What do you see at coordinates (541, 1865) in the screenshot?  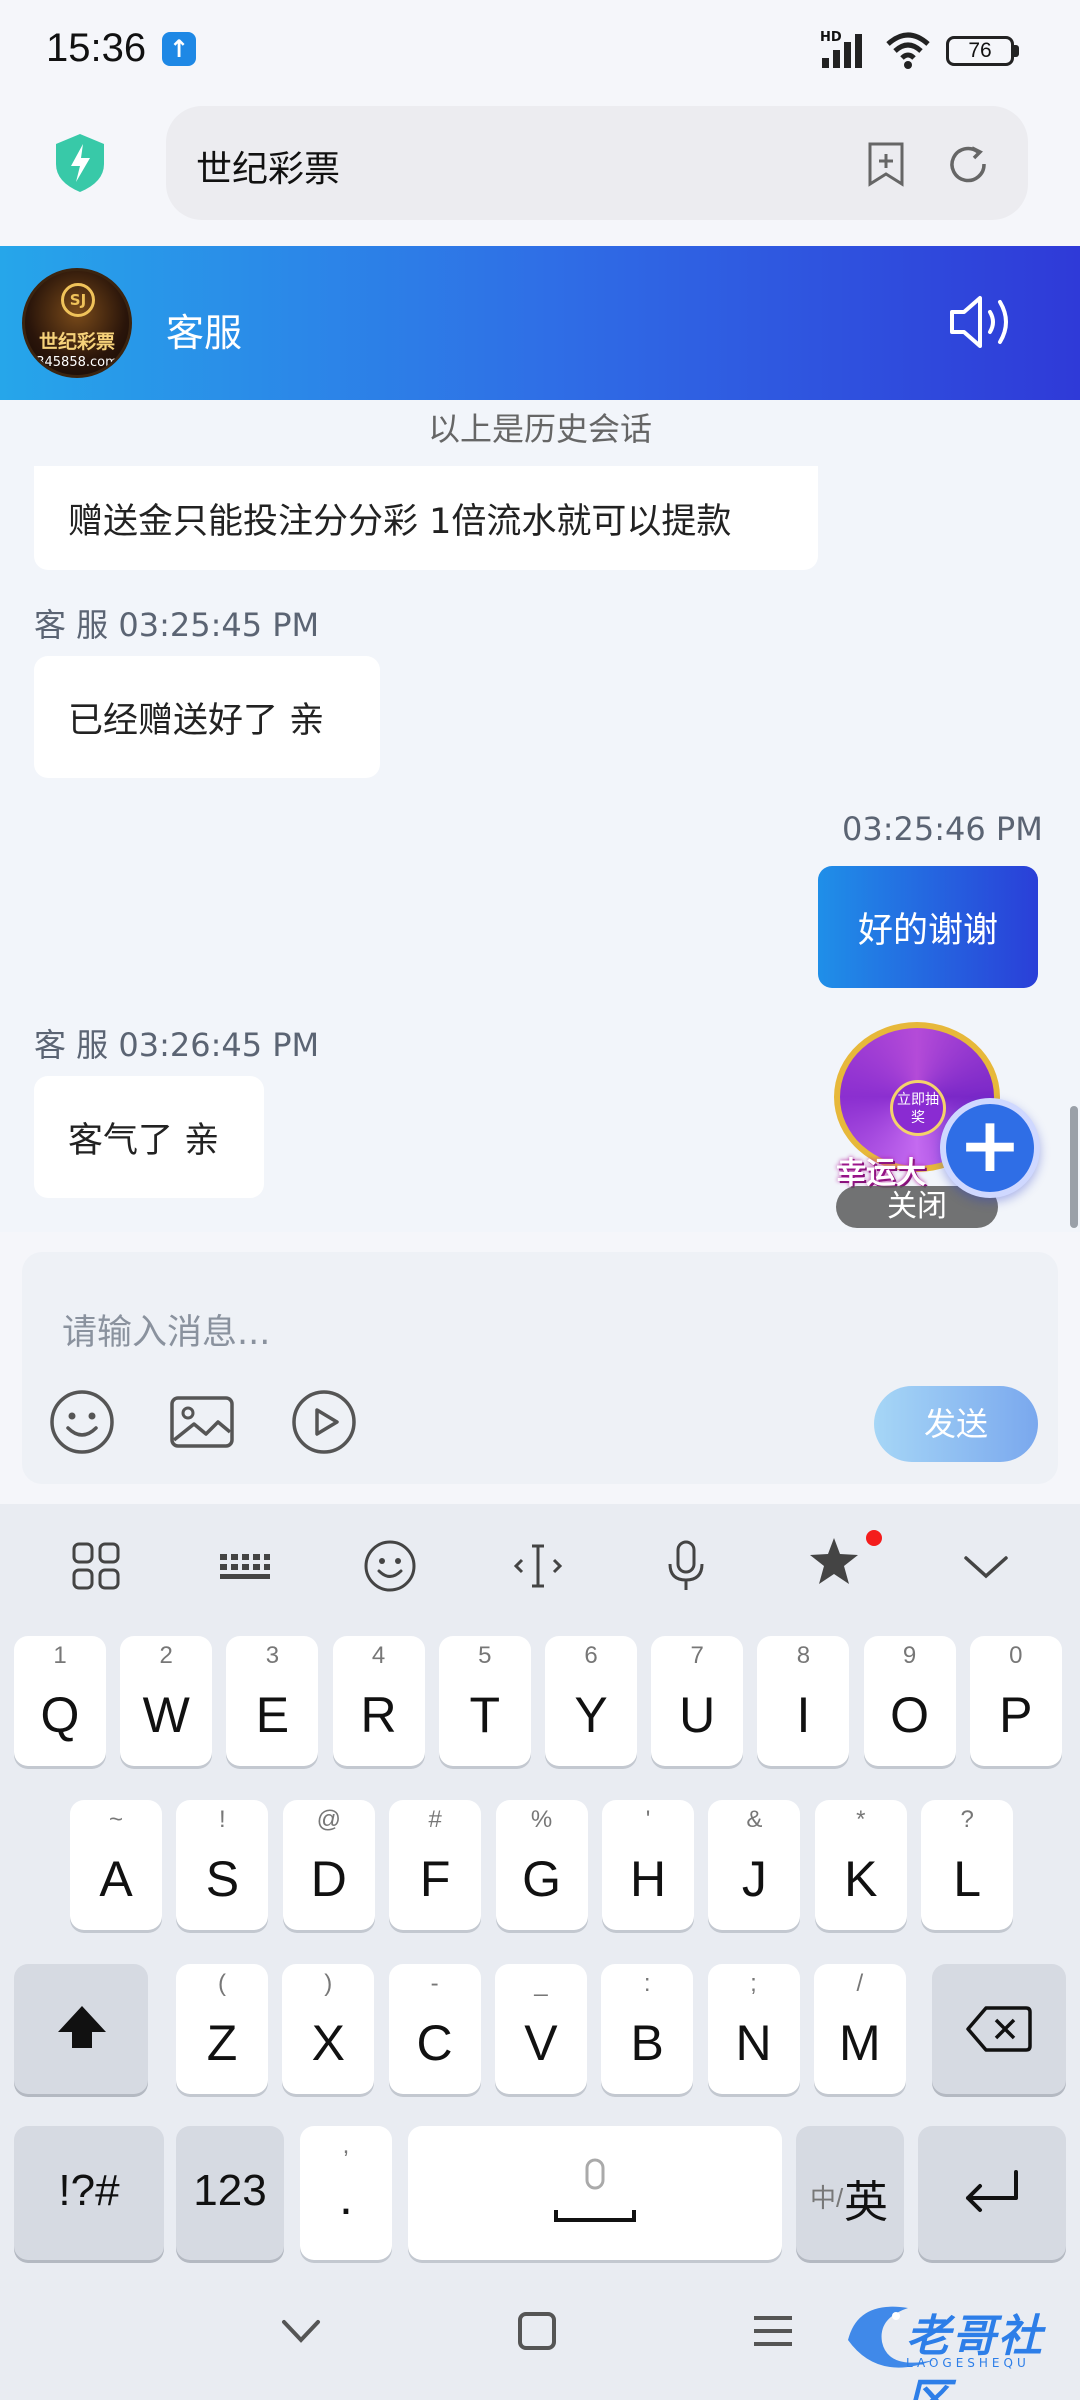 I see `key-g: % G` at bounding box center [541, 1865].